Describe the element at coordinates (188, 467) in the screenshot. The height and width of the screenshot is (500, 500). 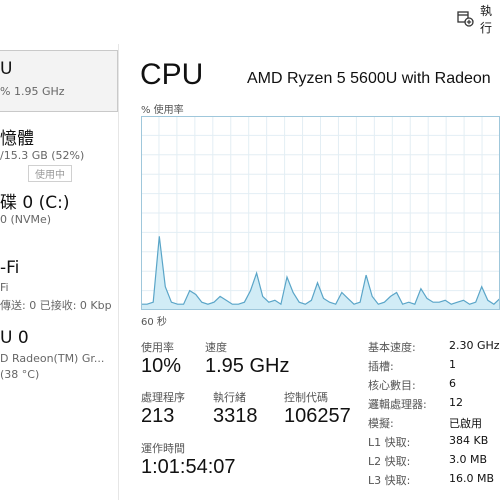
I see `uptime-value: 1:01:54:07` at that location.